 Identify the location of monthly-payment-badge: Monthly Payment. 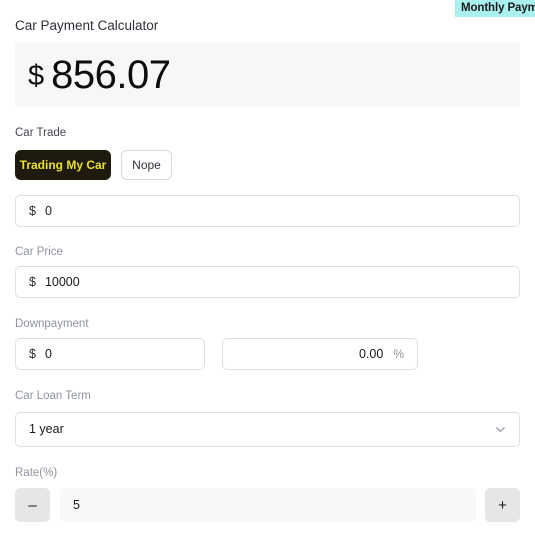
(495, 8).